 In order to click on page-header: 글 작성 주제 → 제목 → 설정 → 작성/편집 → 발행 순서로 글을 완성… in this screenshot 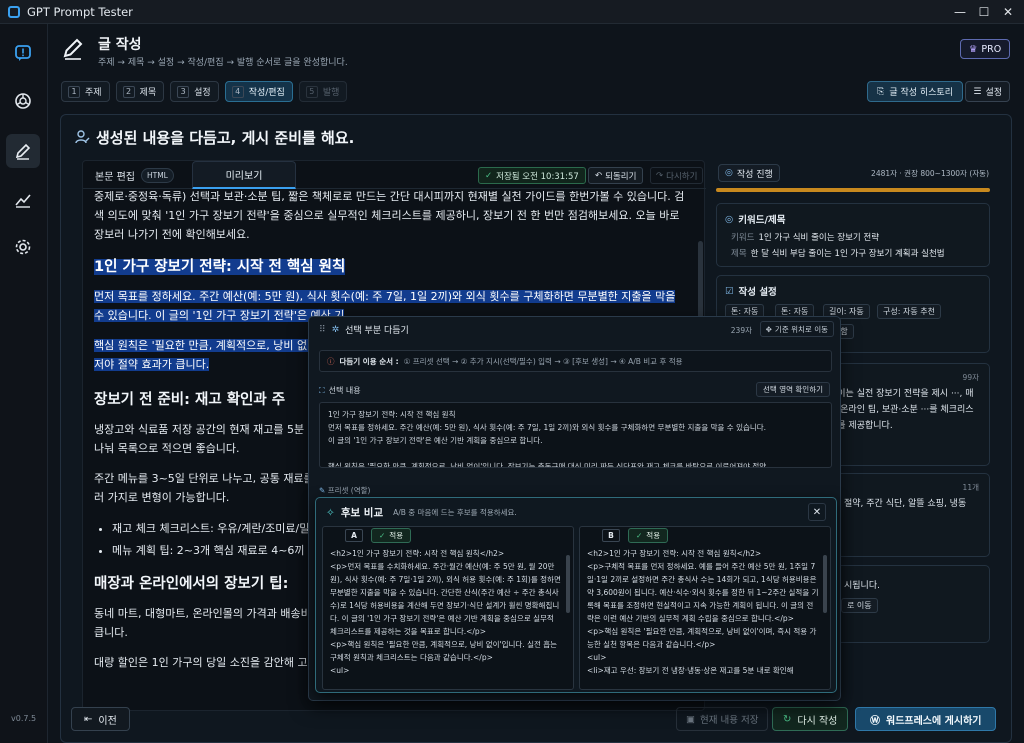, I will do `click(536, 50)`.